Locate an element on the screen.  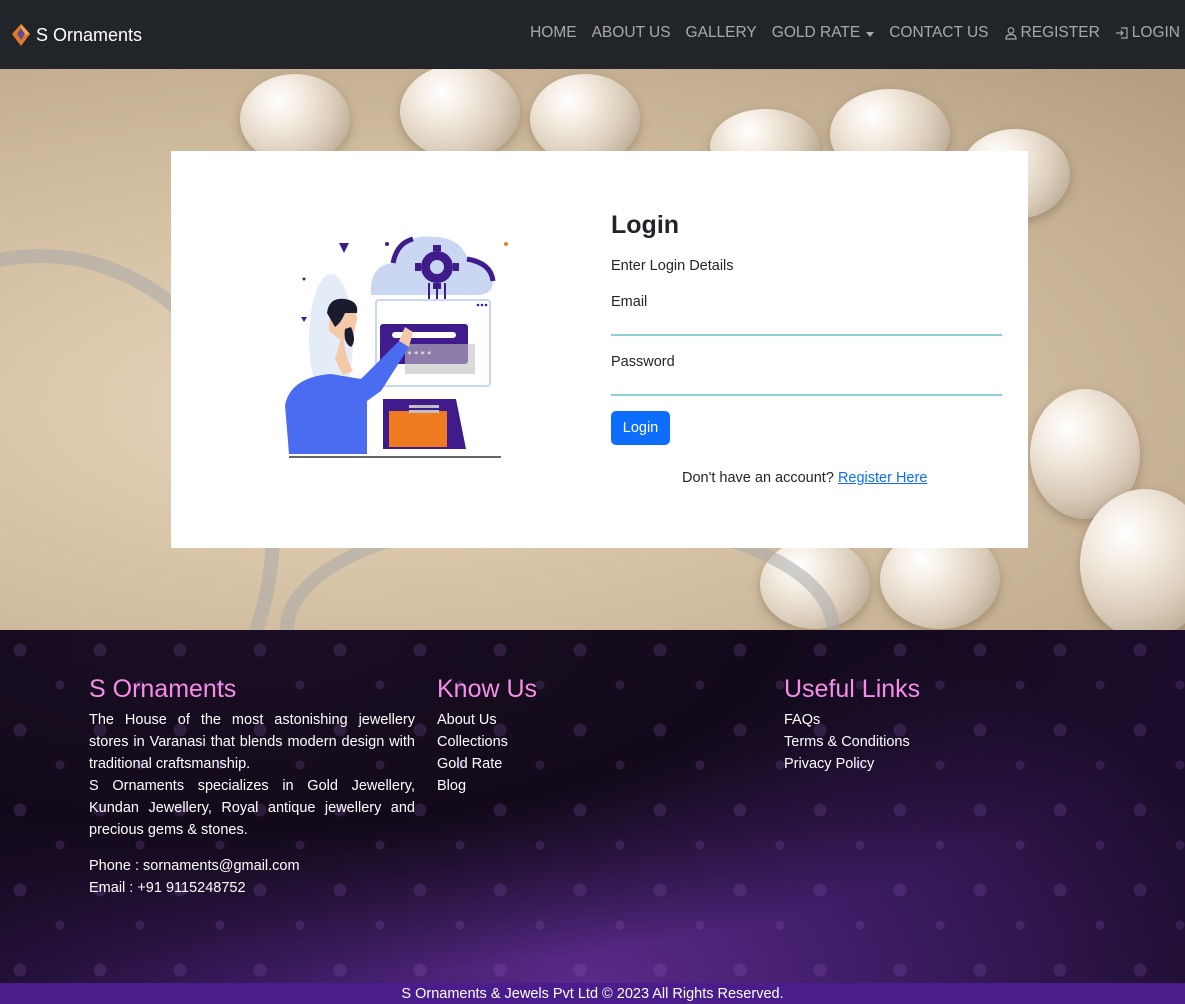
footer-link-collections: Collections is located at coordinates (587, 742).